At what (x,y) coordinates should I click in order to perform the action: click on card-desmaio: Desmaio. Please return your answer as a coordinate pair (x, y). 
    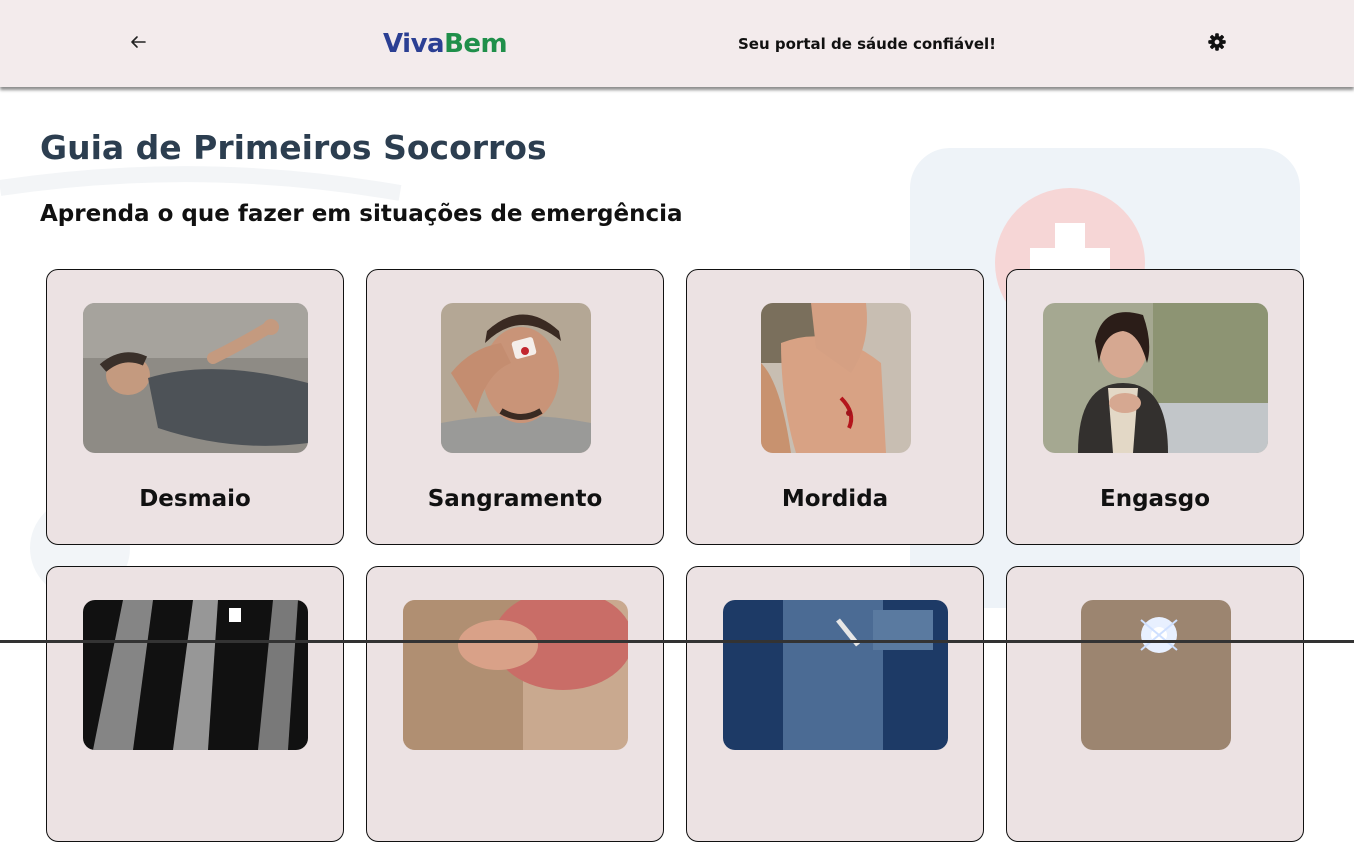
    Looking at the image, I should click on (195, 407).